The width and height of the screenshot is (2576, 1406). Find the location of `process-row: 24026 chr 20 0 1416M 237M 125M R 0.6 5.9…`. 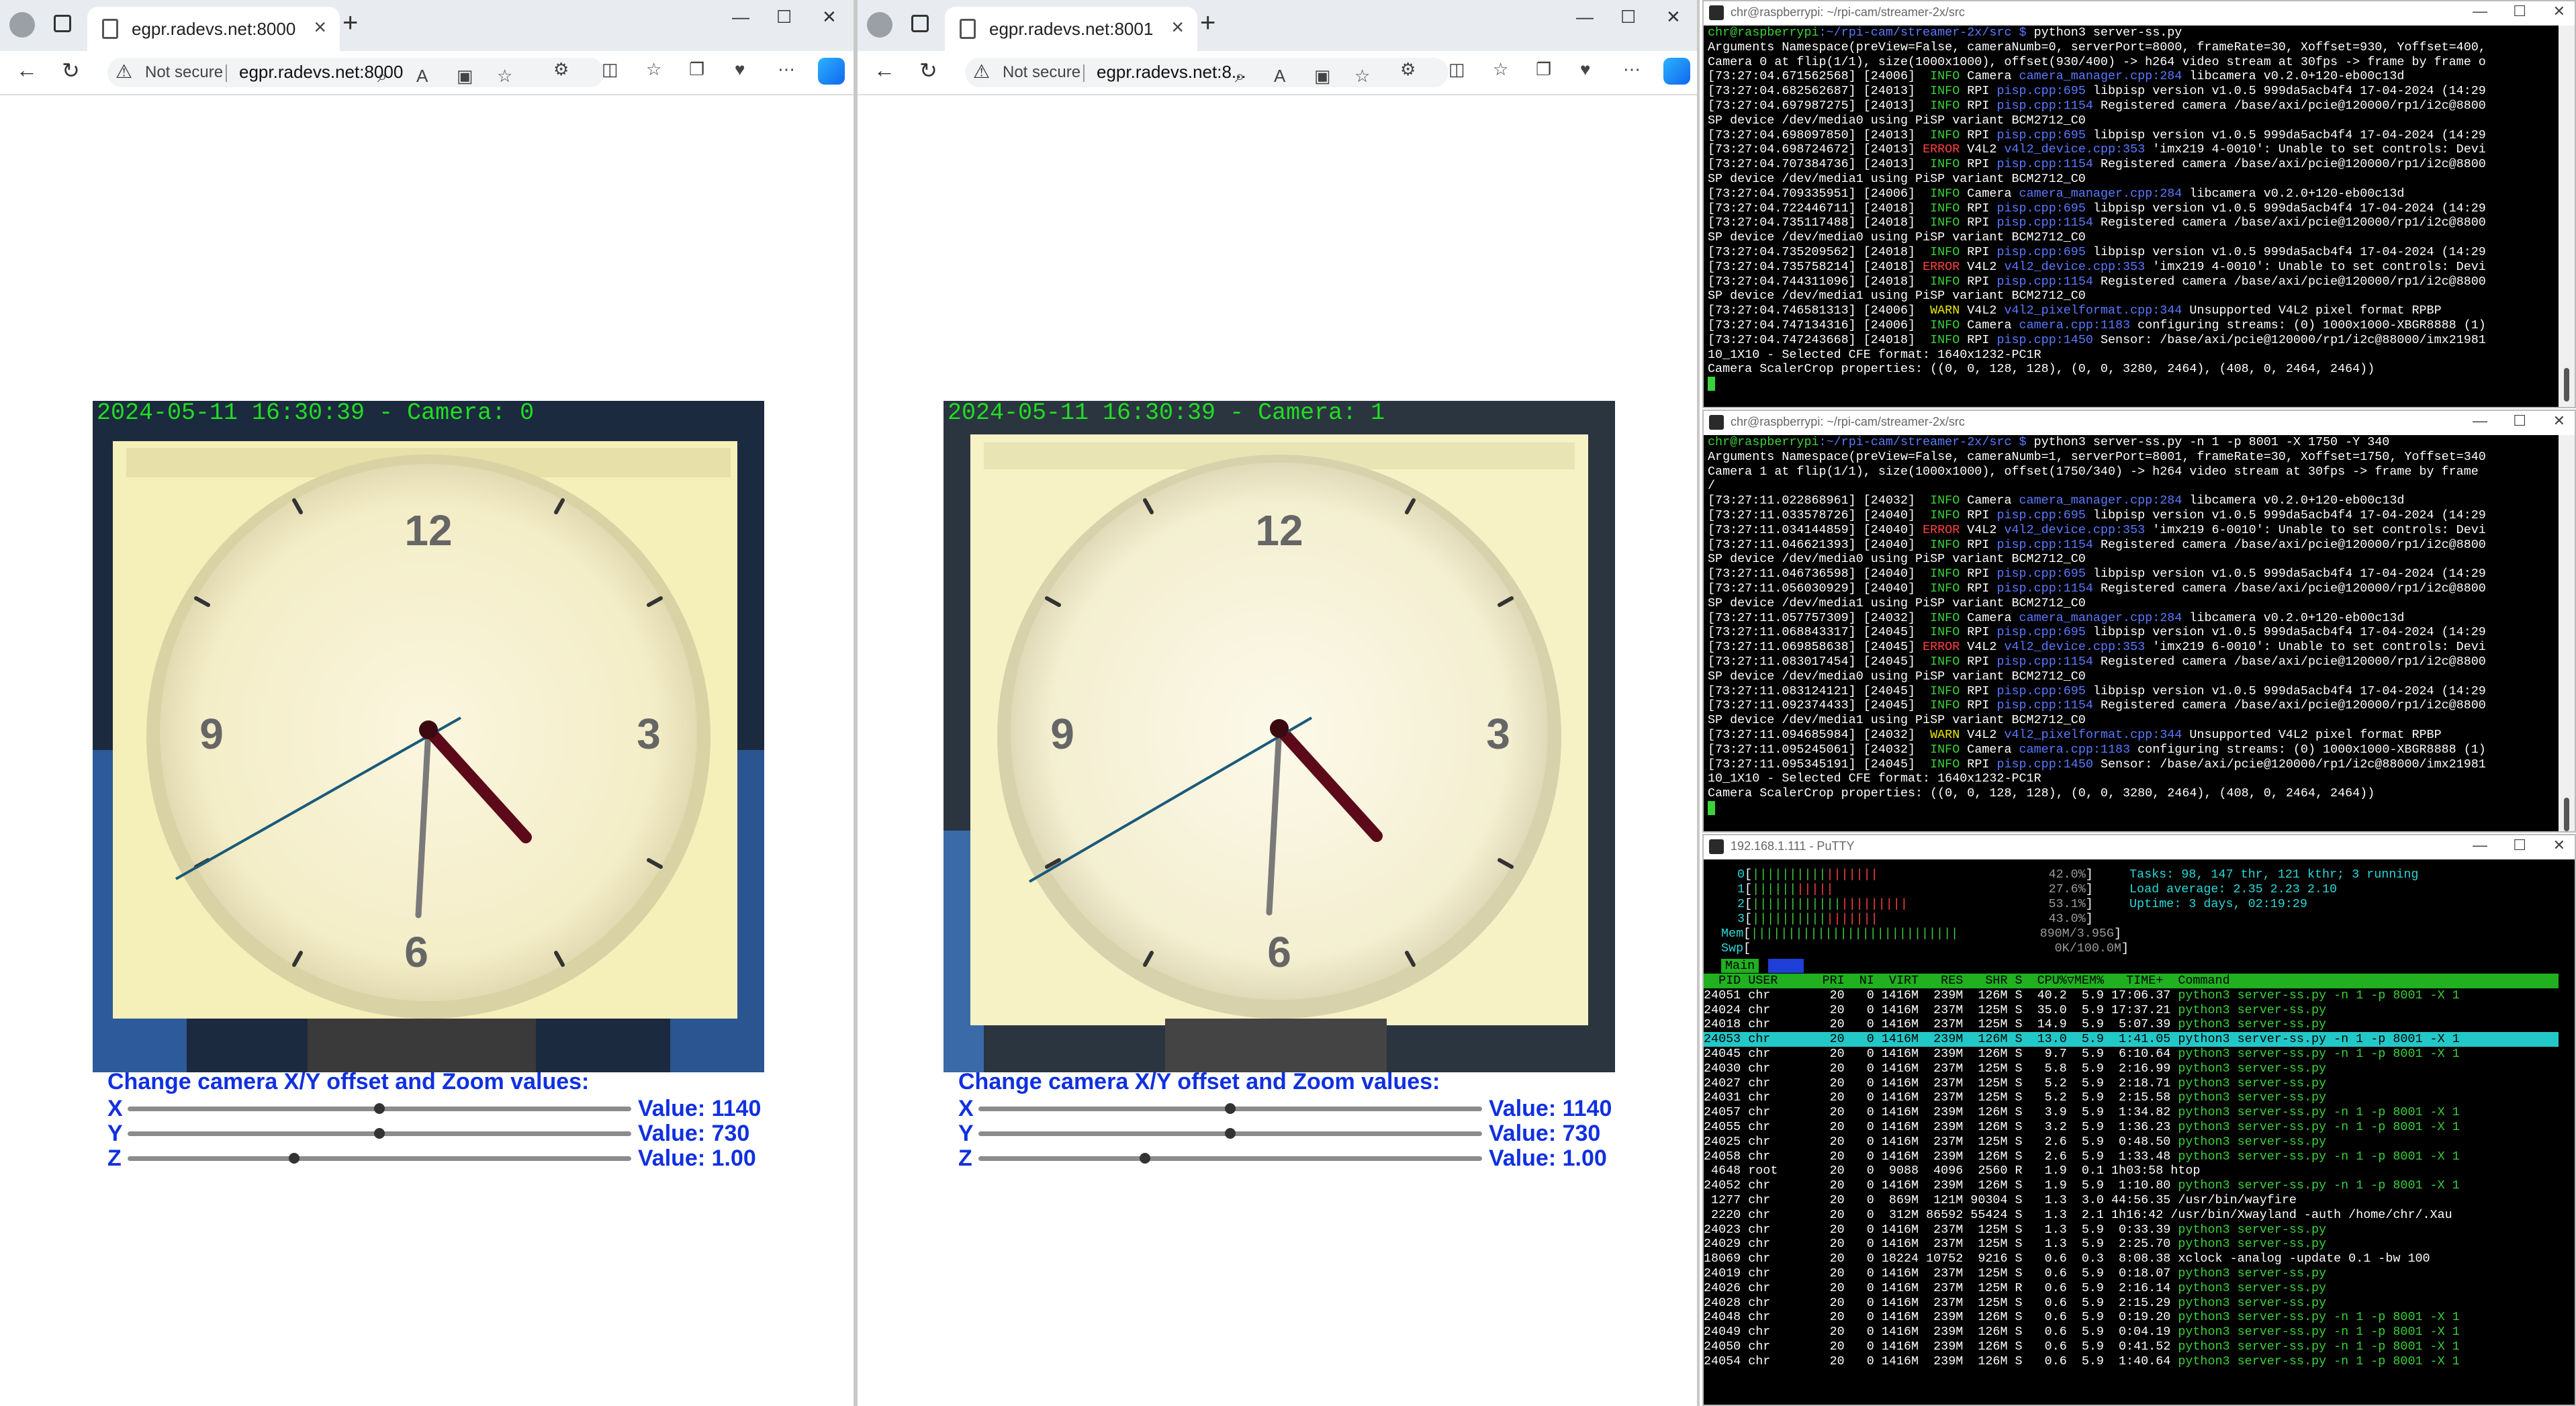

process-row: 24026 chr 20 0 1416M 237M 125M R 0.6 5.9… is located at coordinates (2131, 1288).